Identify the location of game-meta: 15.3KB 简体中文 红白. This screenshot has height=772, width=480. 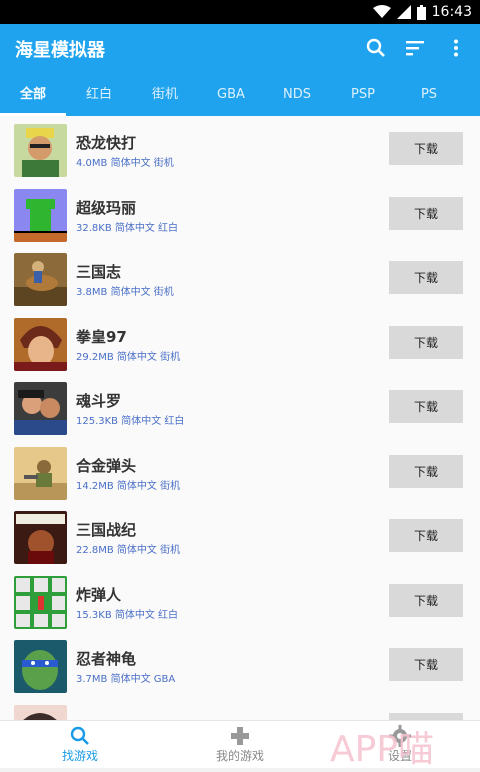
(127, 615).